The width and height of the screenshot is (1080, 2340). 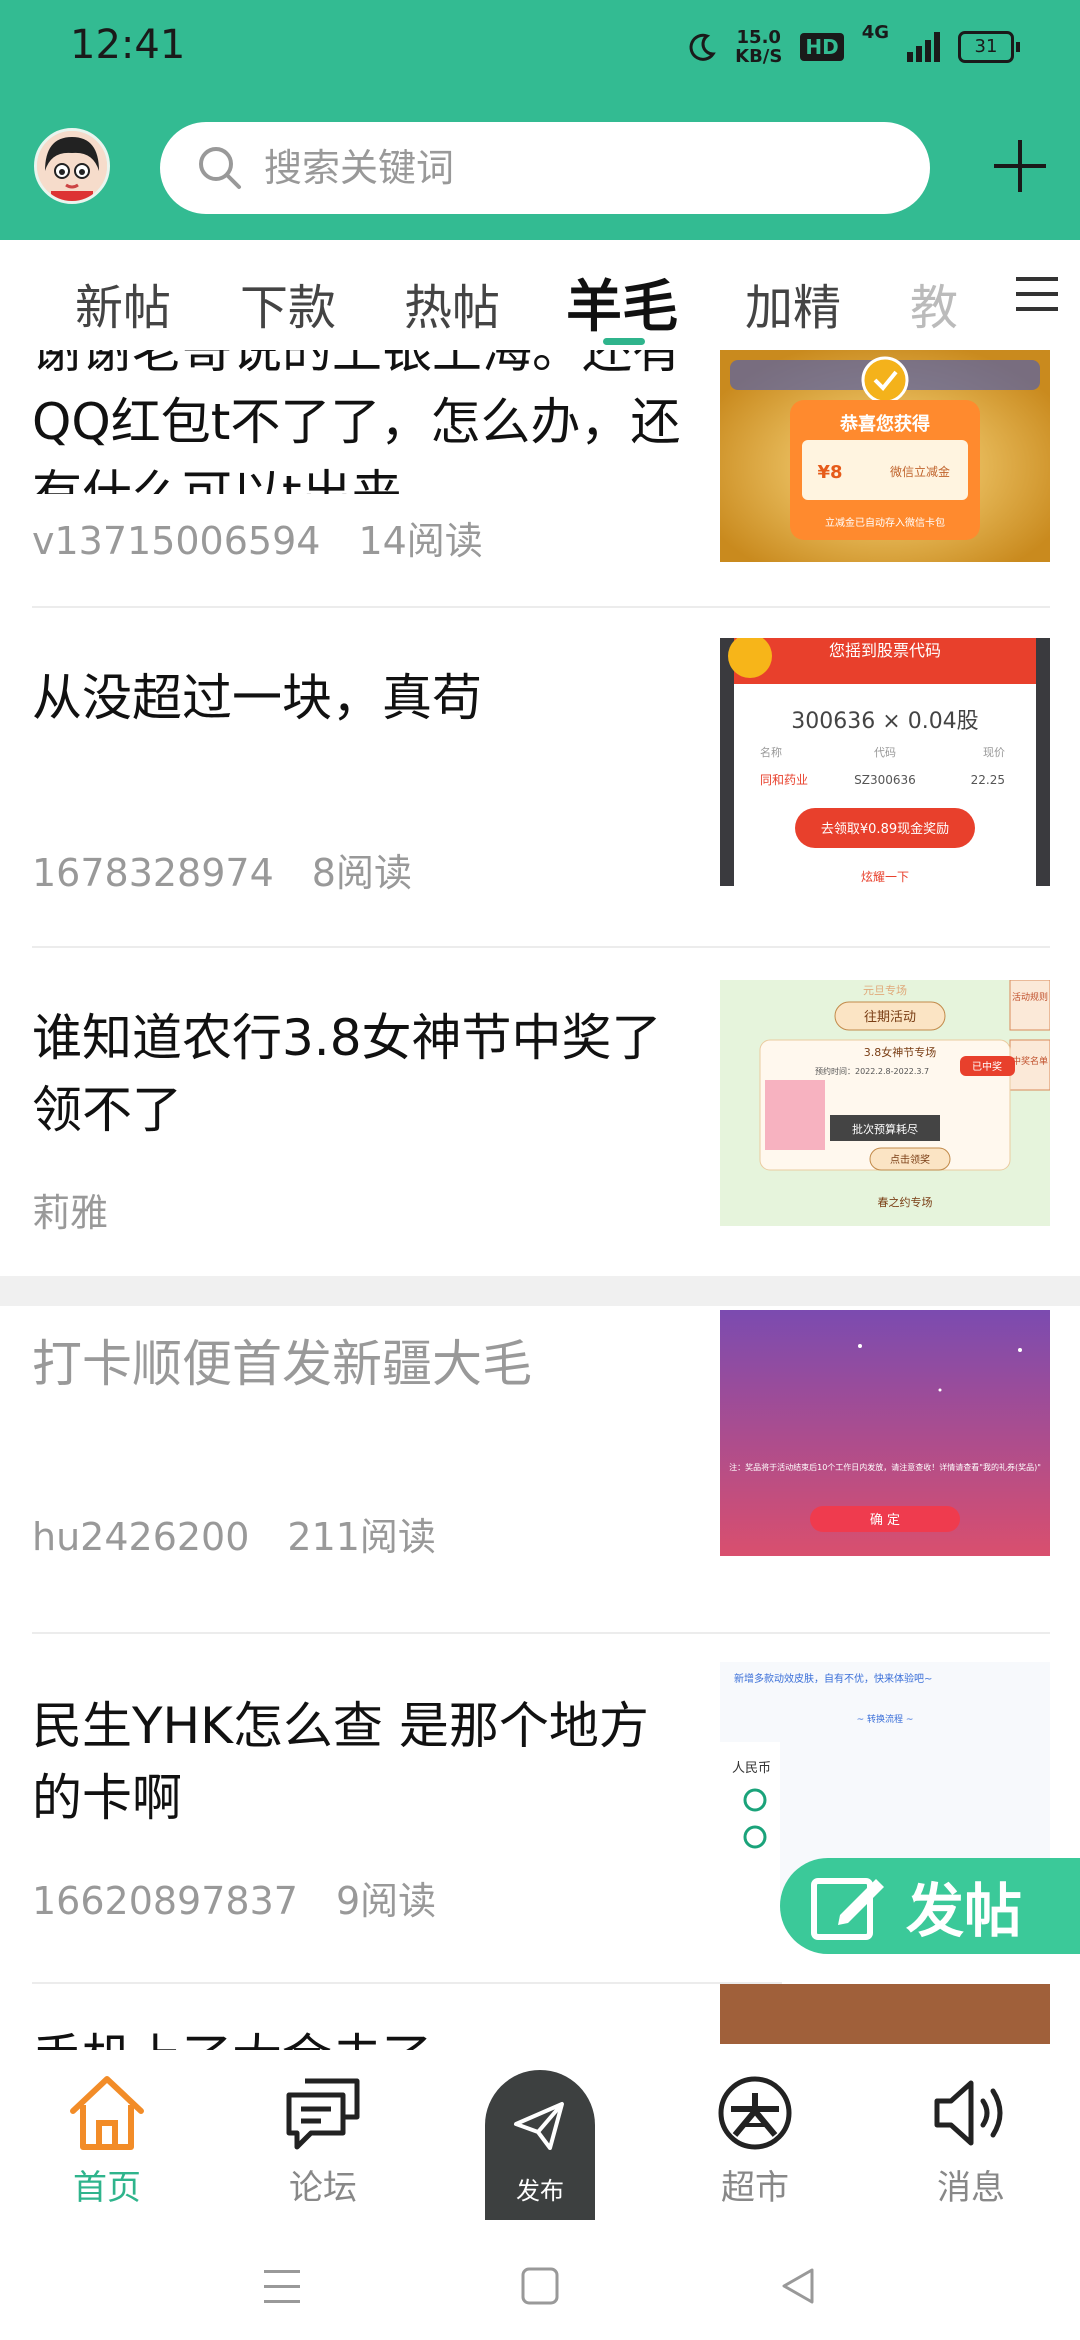 I want to click on active-tab-indicator, so click(x=624, y=341).